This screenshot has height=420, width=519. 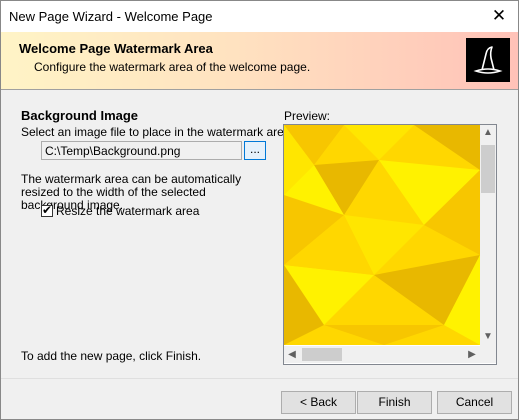 I want to click on background-path-field, so click(x=141, y=150).